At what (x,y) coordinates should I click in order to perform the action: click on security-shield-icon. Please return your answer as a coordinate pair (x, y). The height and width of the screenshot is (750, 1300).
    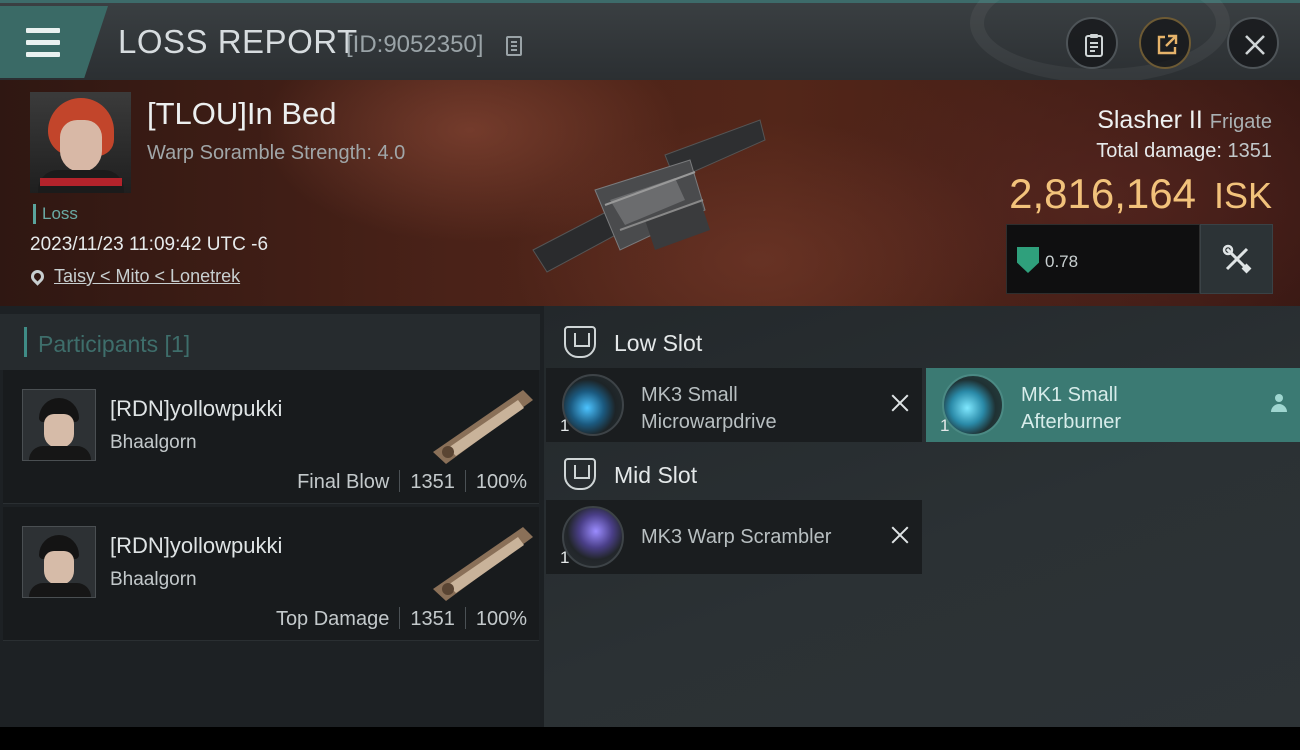
    Looking at the image, I should click on (1028, 260).